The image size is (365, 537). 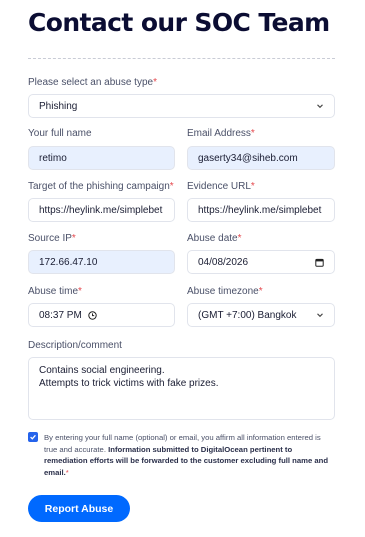 I want to click on target-field: https://heylink.me/simplebet, so click(x=101, y=210).